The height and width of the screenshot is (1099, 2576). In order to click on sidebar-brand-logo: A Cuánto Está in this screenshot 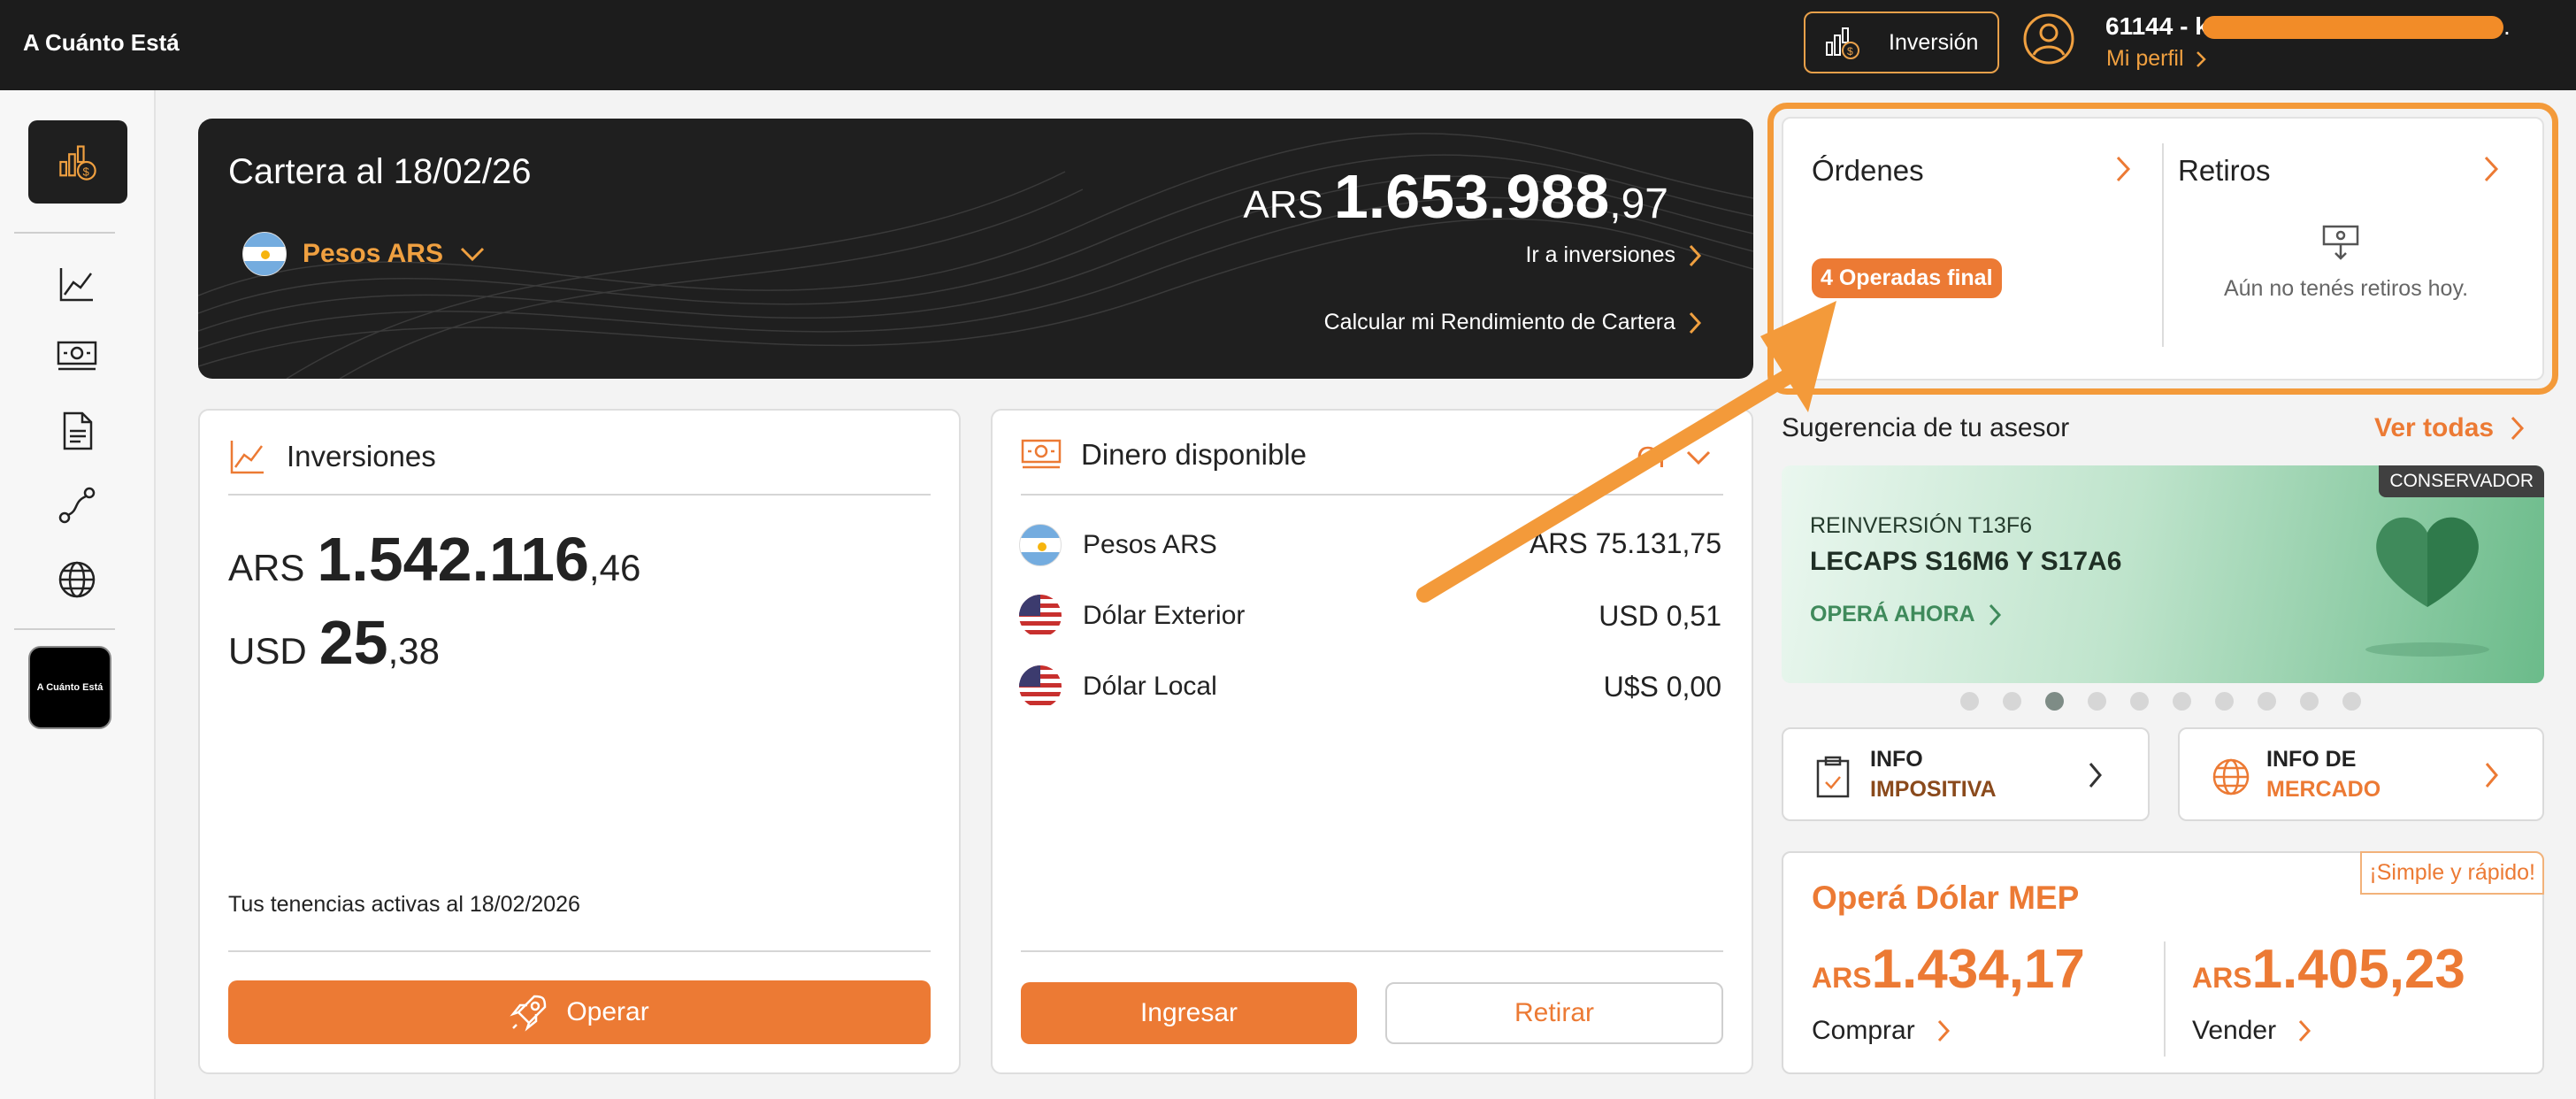, I will do `click(69, 687)`.